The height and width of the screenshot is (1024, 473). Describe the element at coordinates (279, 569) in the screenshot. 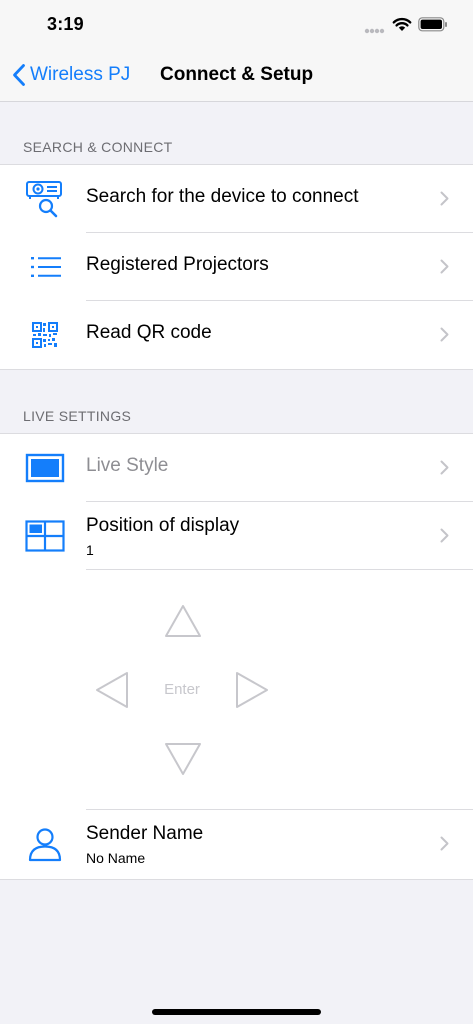

I see `row-divider` at that location.